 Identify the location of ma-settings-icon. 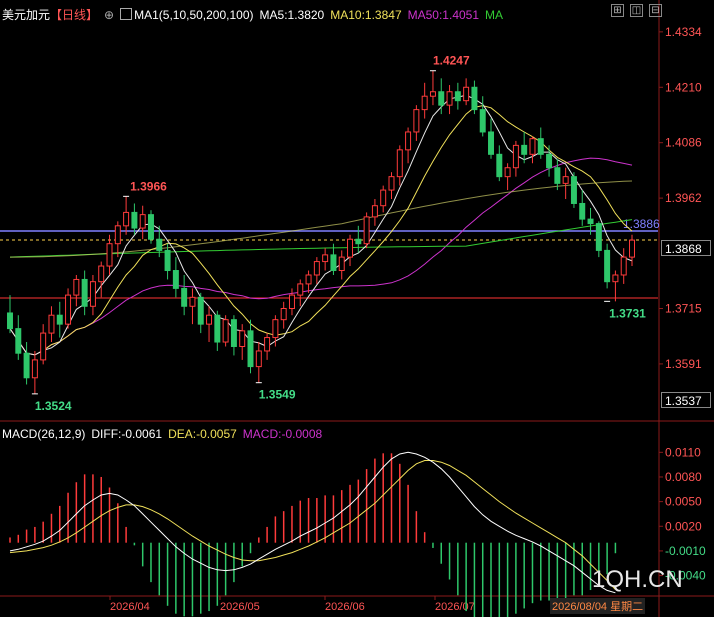
(126, 14).